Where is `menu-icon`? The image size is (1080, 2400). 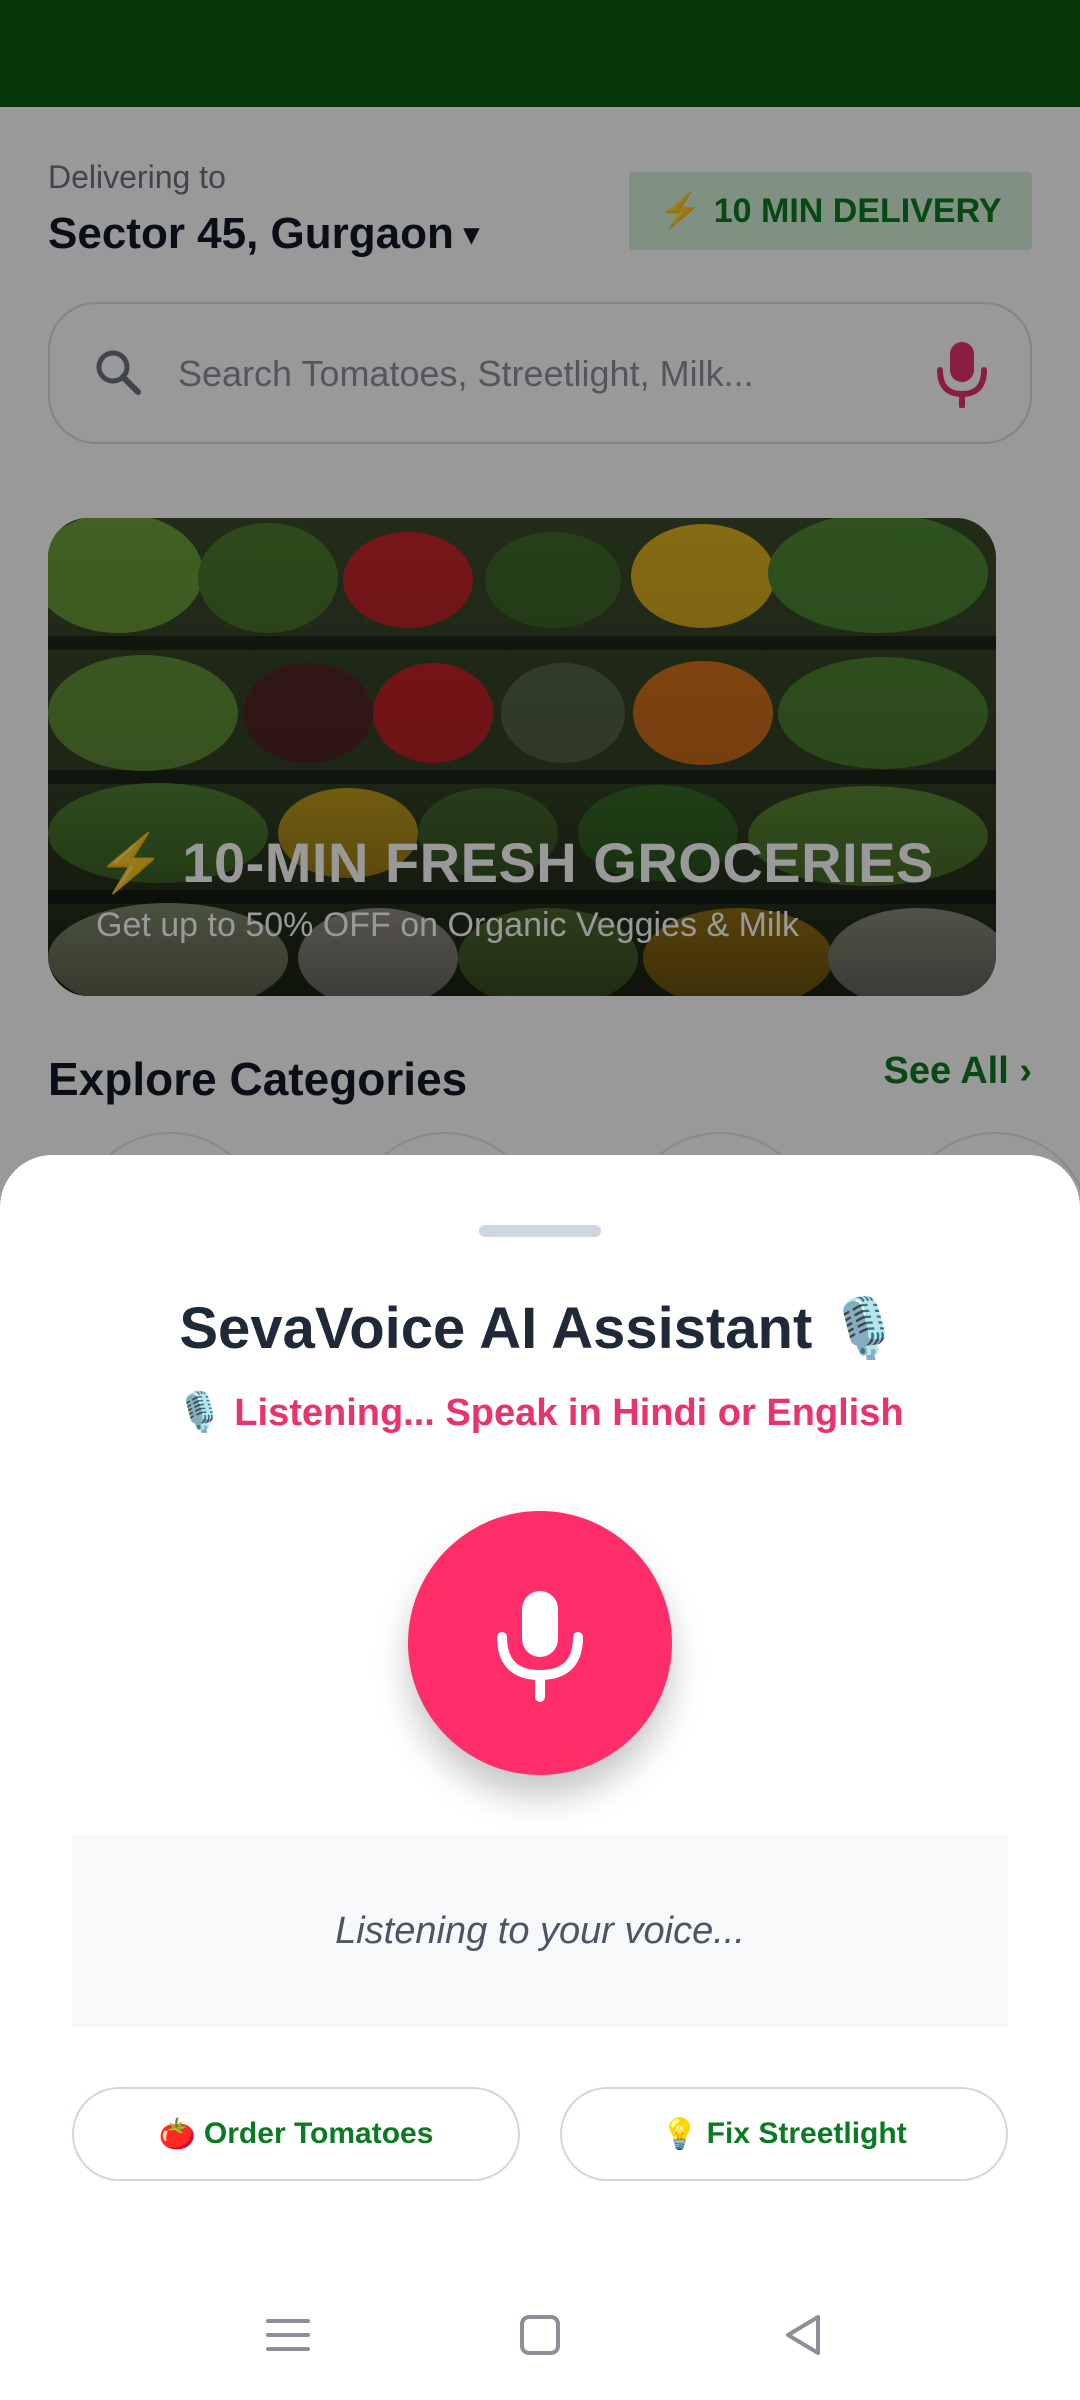
menu-icon is located at coordinates (288, 2335).